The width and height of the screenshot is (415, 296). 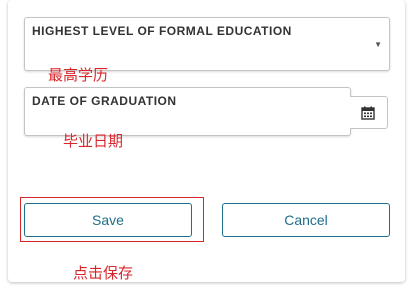 I want to click on save-annotation: 点击保存, so click(x=103, y=273).